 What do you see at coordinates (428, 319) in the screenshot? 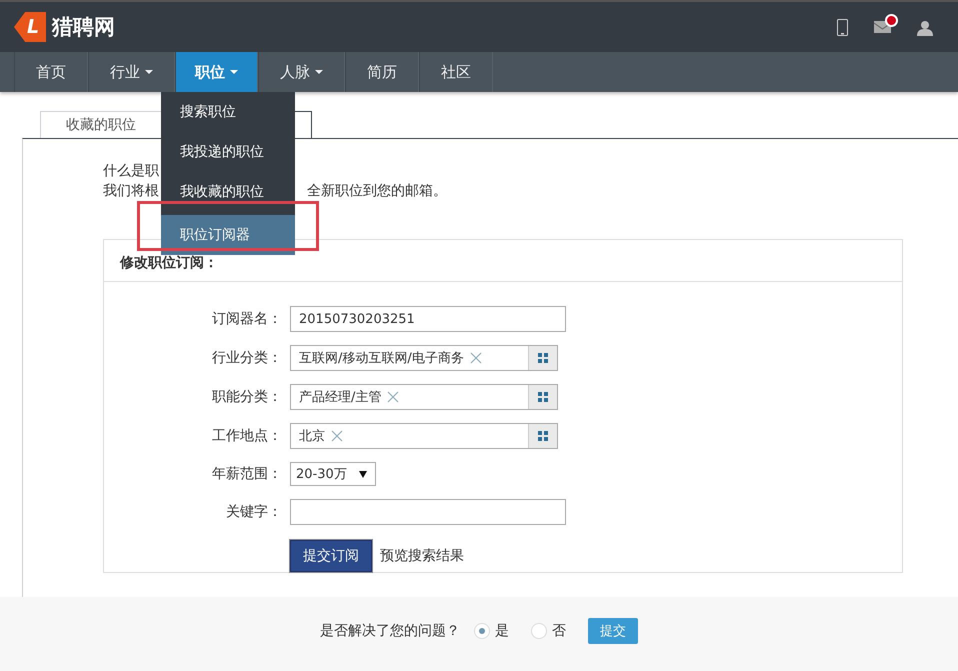
I see `input-field: 20150730203251` at bounding box center [428, 319].